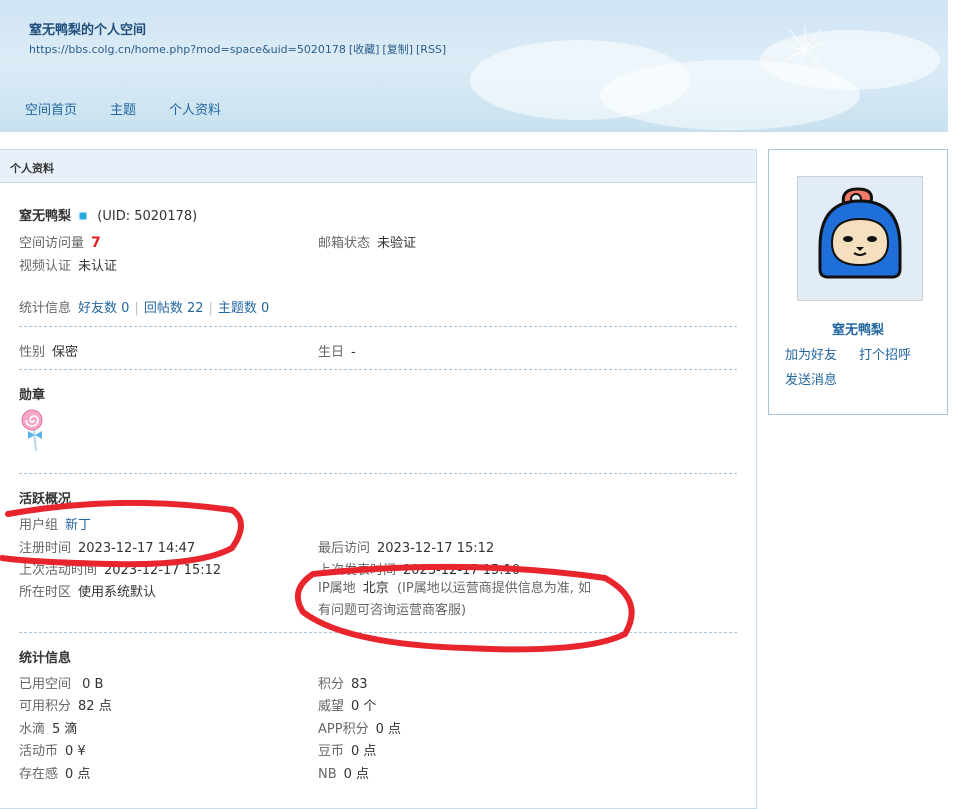 The image size is (967, 809). I want to click on bean-label: 豆币, so click(331, 751).